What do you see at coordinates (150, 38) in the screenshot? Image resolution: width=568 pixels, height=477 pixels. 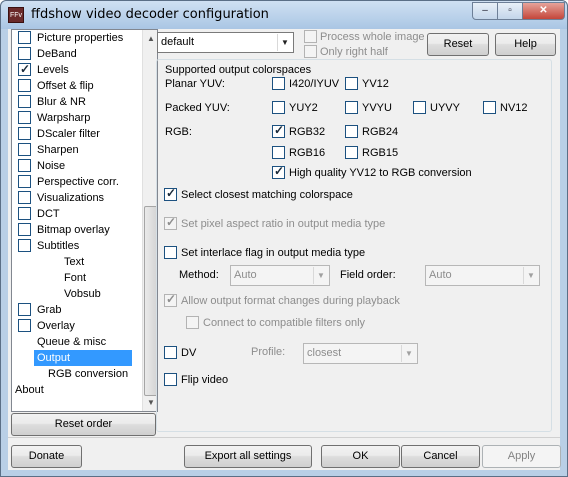 I see `scroll-up-arrow-icon: ▲` at bounding box center [150, 38].